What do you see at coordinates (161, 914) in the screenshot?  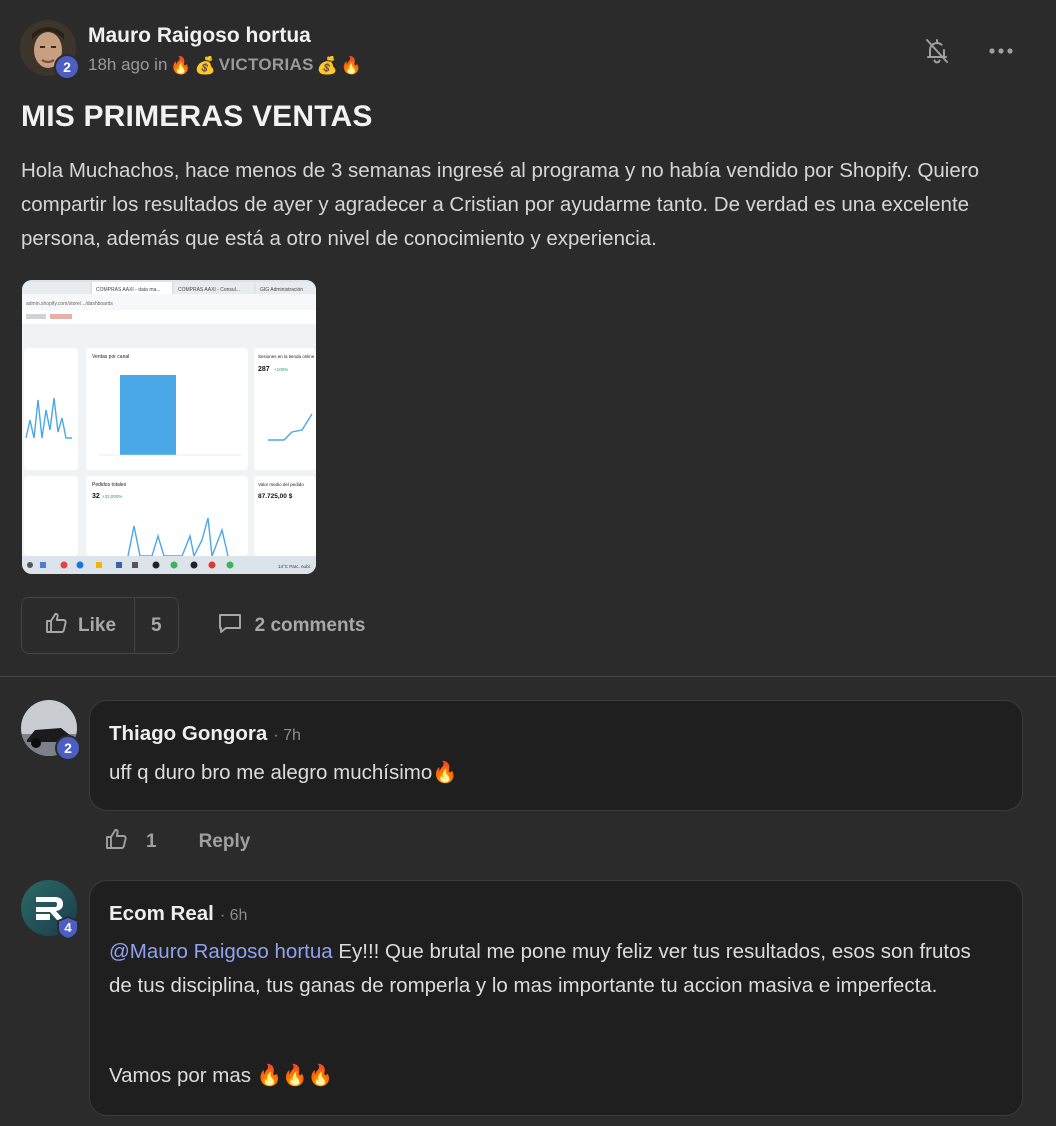 I see `commenter-name: Ecom Real` at bounding box center [161, 914].